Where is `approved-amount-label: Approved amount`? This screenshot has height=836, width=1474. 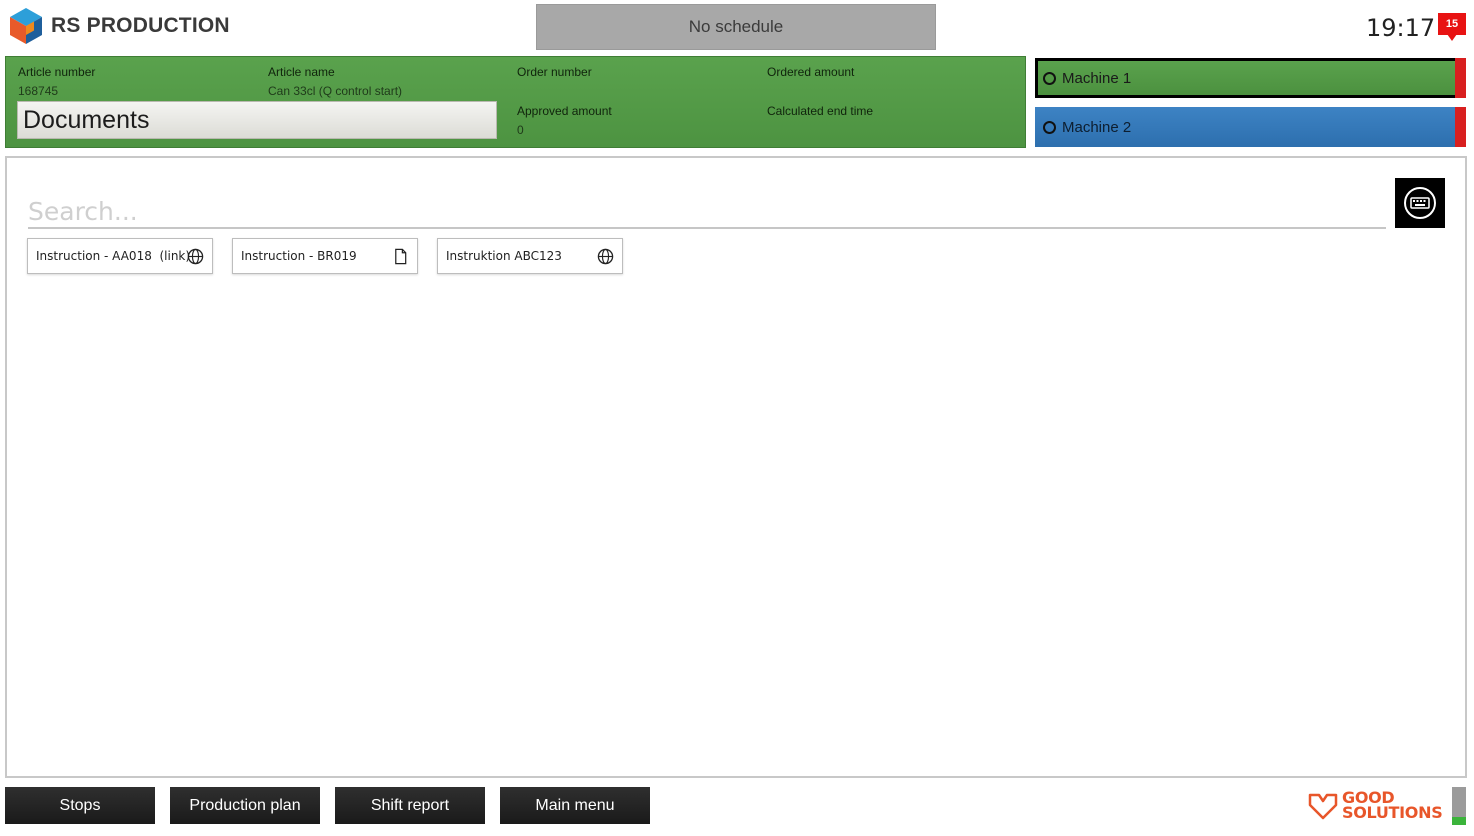 approved-amount-label: Approved amount is located at coordinates (564, 111).